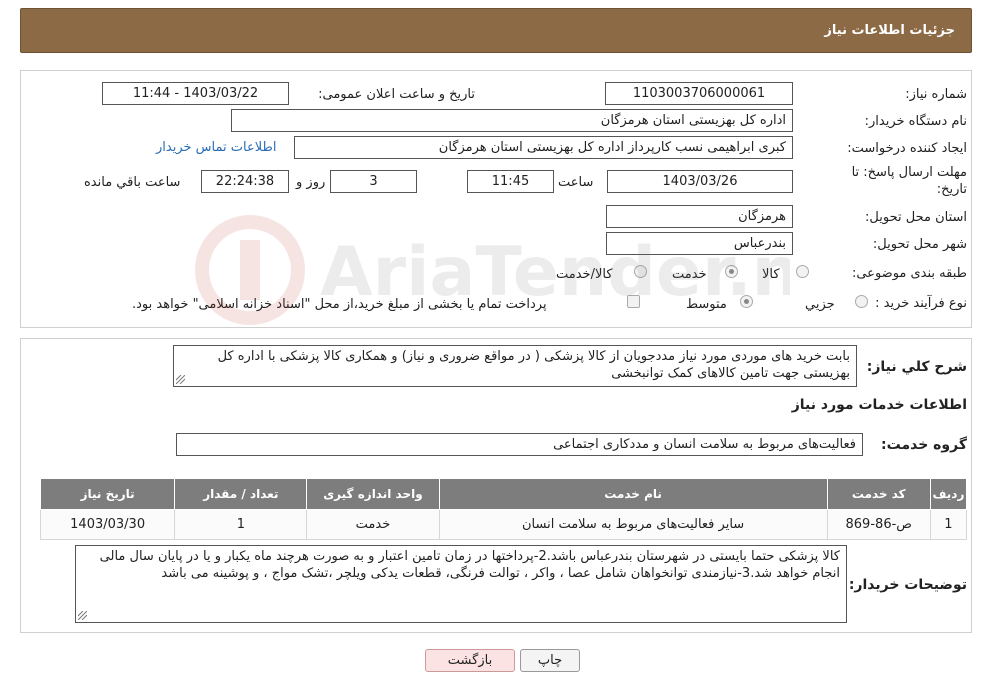 This screenshot has width=985, height=691. I want to click on deadline-time-label: ساعت, so click(576, 182).